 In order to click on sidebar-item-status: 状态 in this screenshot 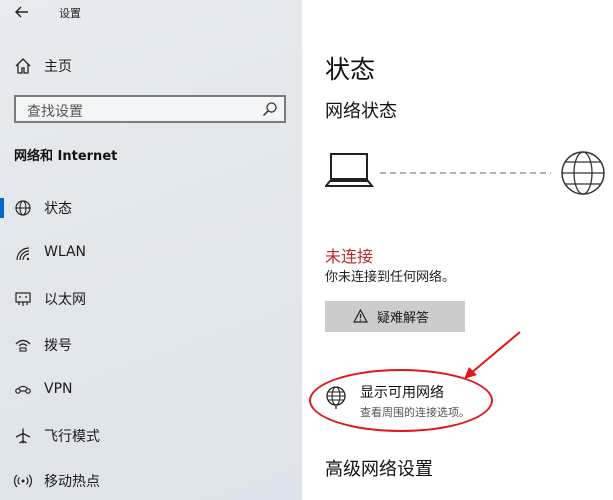, I will do `click(151, 208)`.